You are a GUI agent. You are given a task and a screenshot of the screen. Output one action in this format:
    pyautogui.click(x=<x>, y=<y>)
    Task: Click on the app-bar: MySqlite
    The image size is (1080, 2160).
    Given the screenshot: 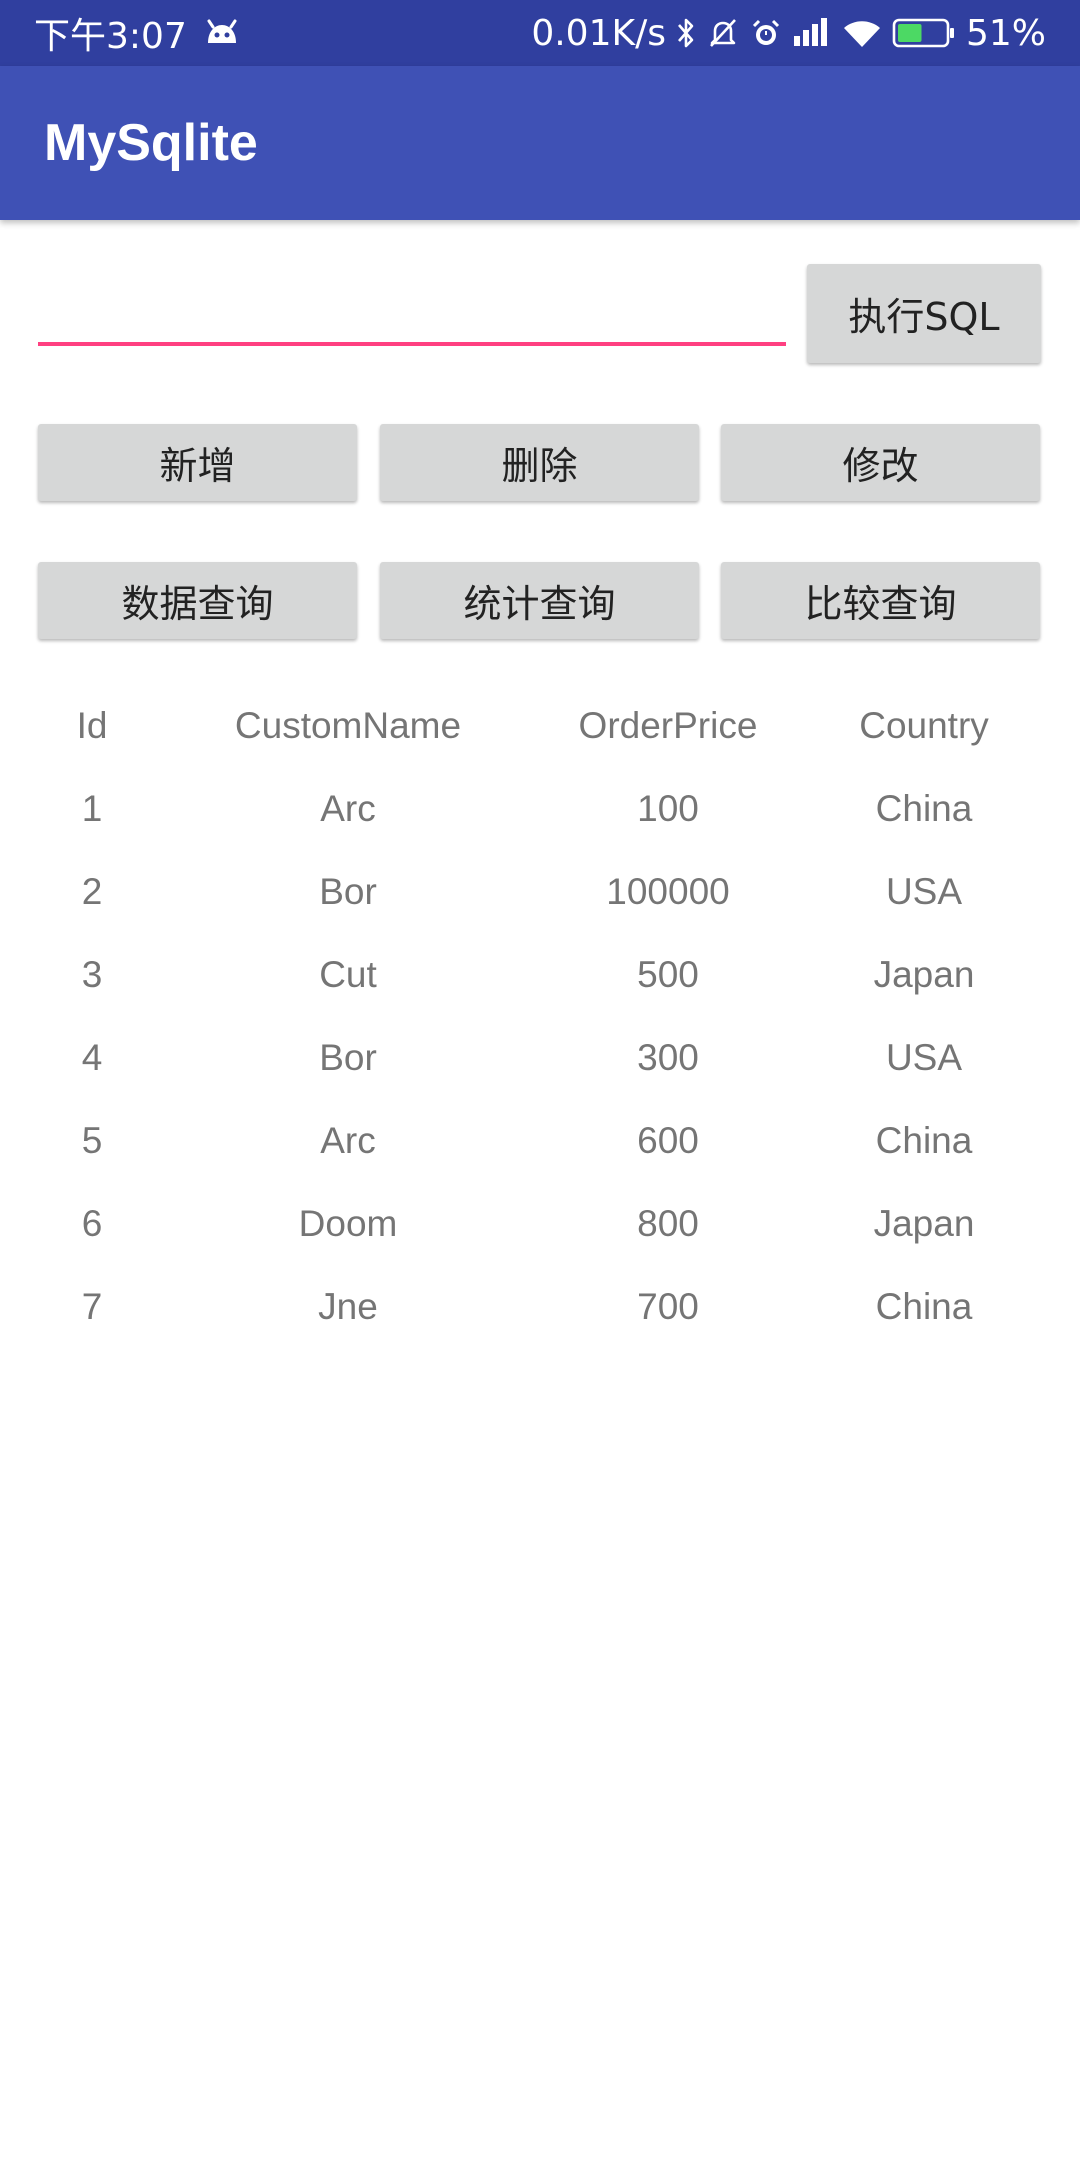 What is the action you would take?
    pyautogui.click(x=540, y=143)
    